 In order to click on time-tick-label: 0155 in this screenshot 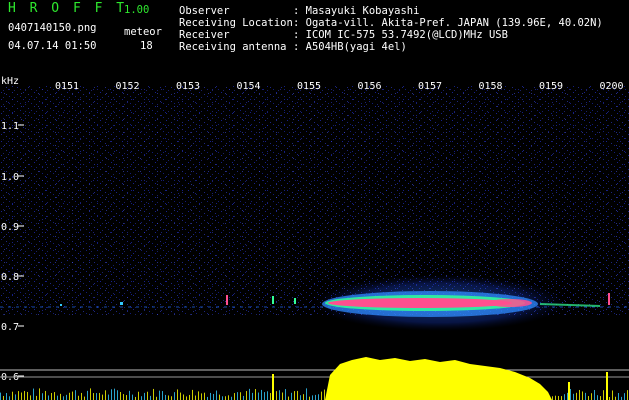, I will do `click(309, 86)`.